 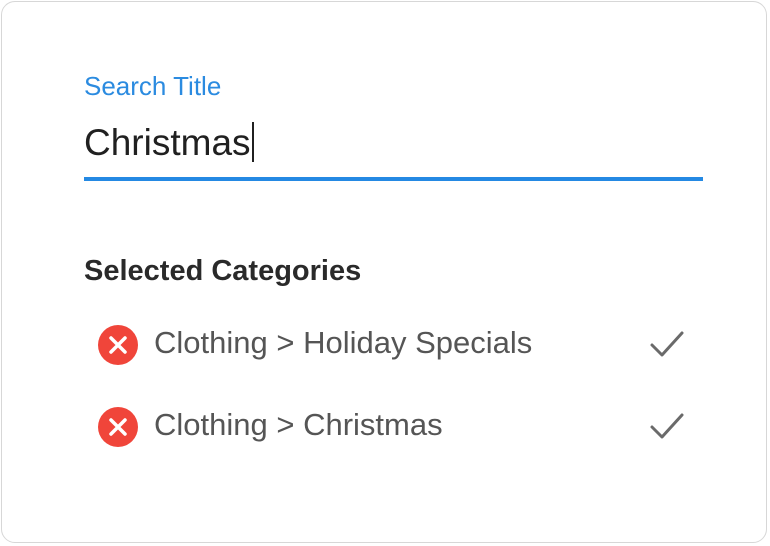 I want to click on category-item: Clothing > Holiday Specials, so click(x=398, y=343).